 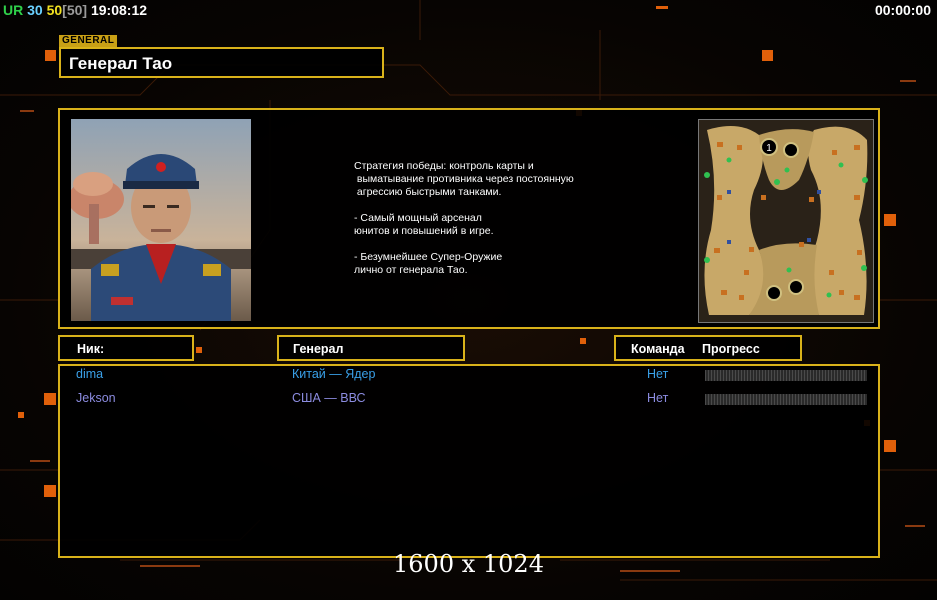 I want to click on player-row: Jekson США — ВВС Нет, so click(x=469, y=401).